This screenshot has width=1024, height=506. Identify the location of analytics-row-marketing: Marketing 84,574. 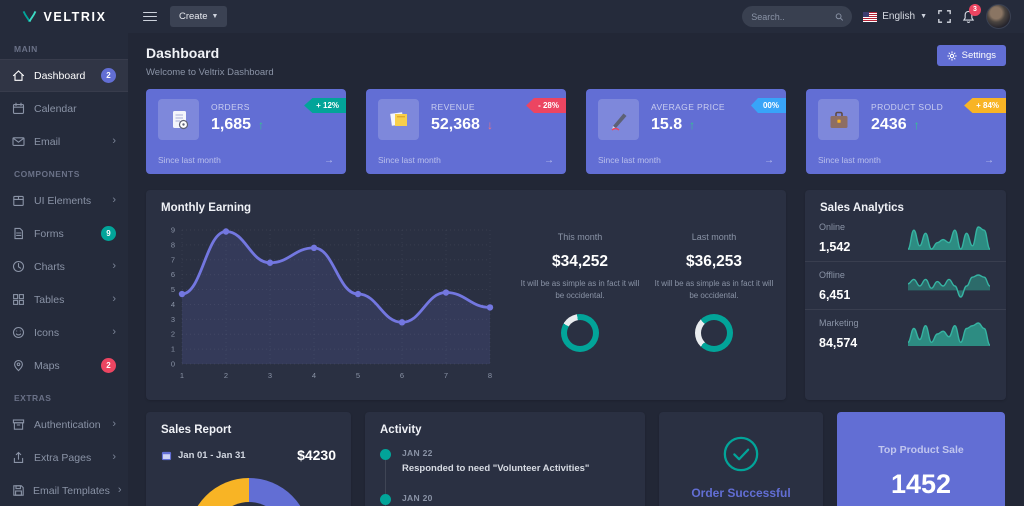
(905, 333).